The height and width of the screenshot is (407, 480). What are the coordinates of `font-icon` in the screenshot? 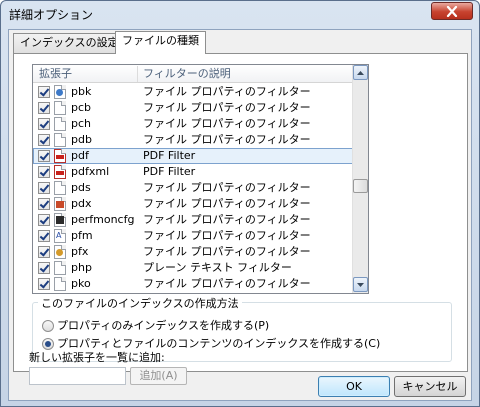 It's located at (60, 236).